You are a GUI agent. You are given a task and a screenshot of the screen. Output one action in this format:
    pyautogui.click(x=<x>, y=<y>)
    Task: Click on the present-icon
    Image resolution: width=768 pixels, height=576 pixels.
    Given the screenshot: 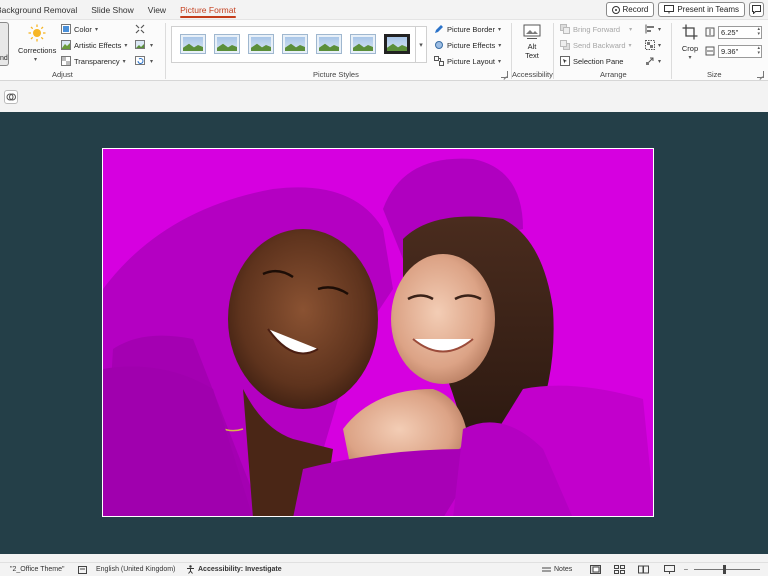 What is the action you would take?
    pyautogui.click(x=669, y=9)
    